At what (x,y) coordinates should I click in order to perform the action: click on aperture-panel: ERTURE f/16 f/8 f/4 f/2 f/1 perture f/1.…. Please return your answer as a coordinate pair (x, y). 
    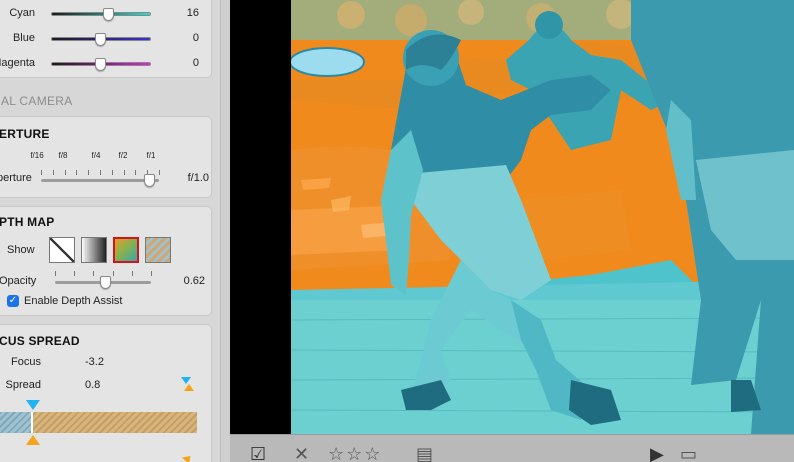
    Looking at the image, I should click on (106, 157).